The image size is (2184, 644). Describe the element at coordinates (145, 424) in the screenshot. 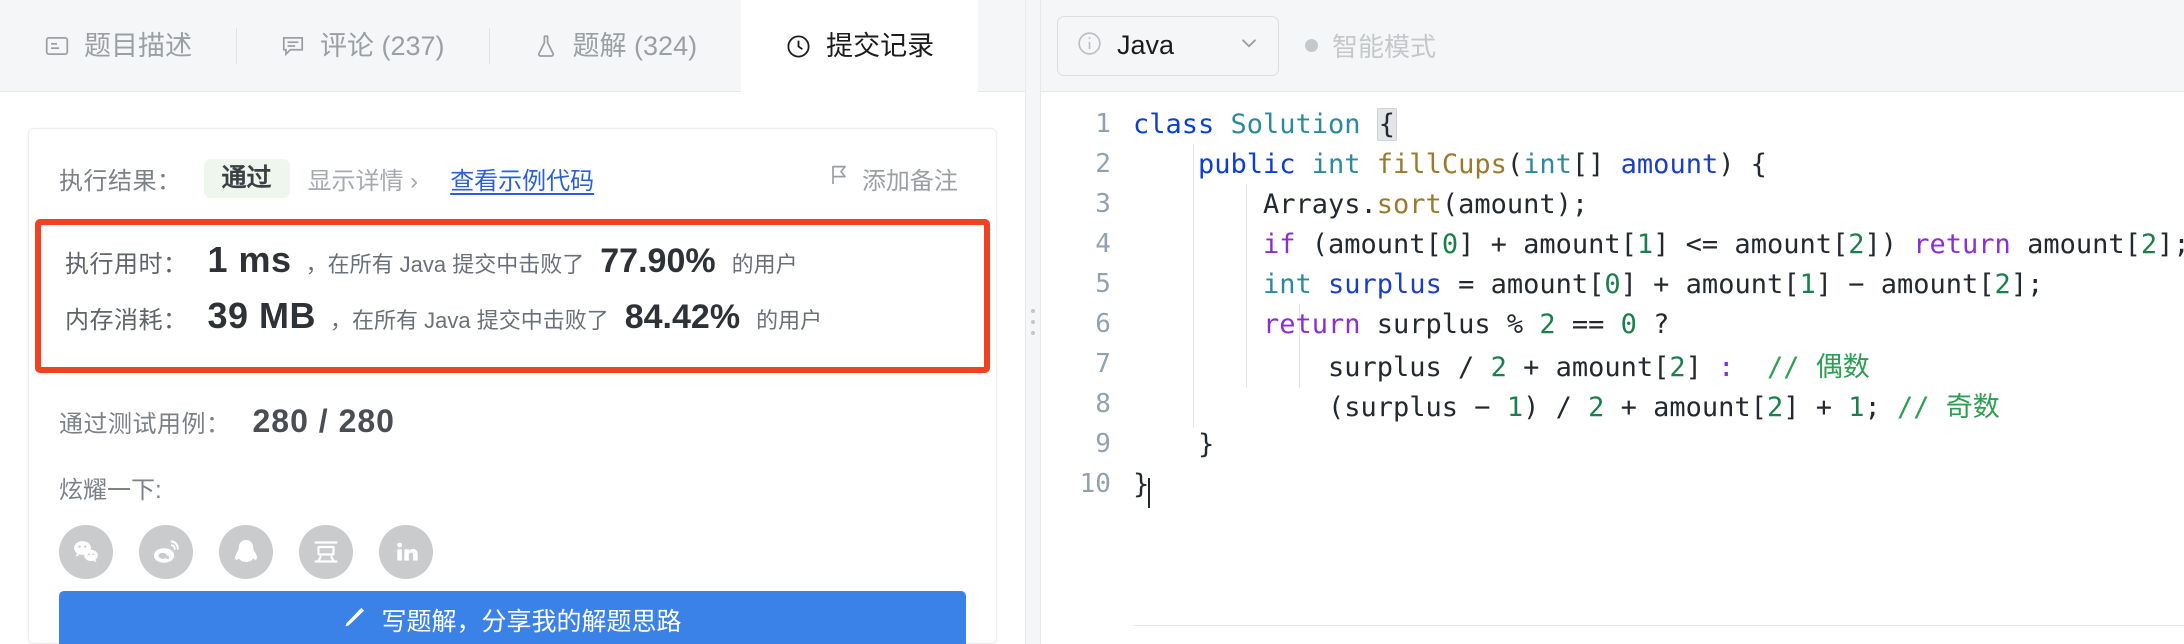

I see `testcases-label: 通过测试用例：` at that location.